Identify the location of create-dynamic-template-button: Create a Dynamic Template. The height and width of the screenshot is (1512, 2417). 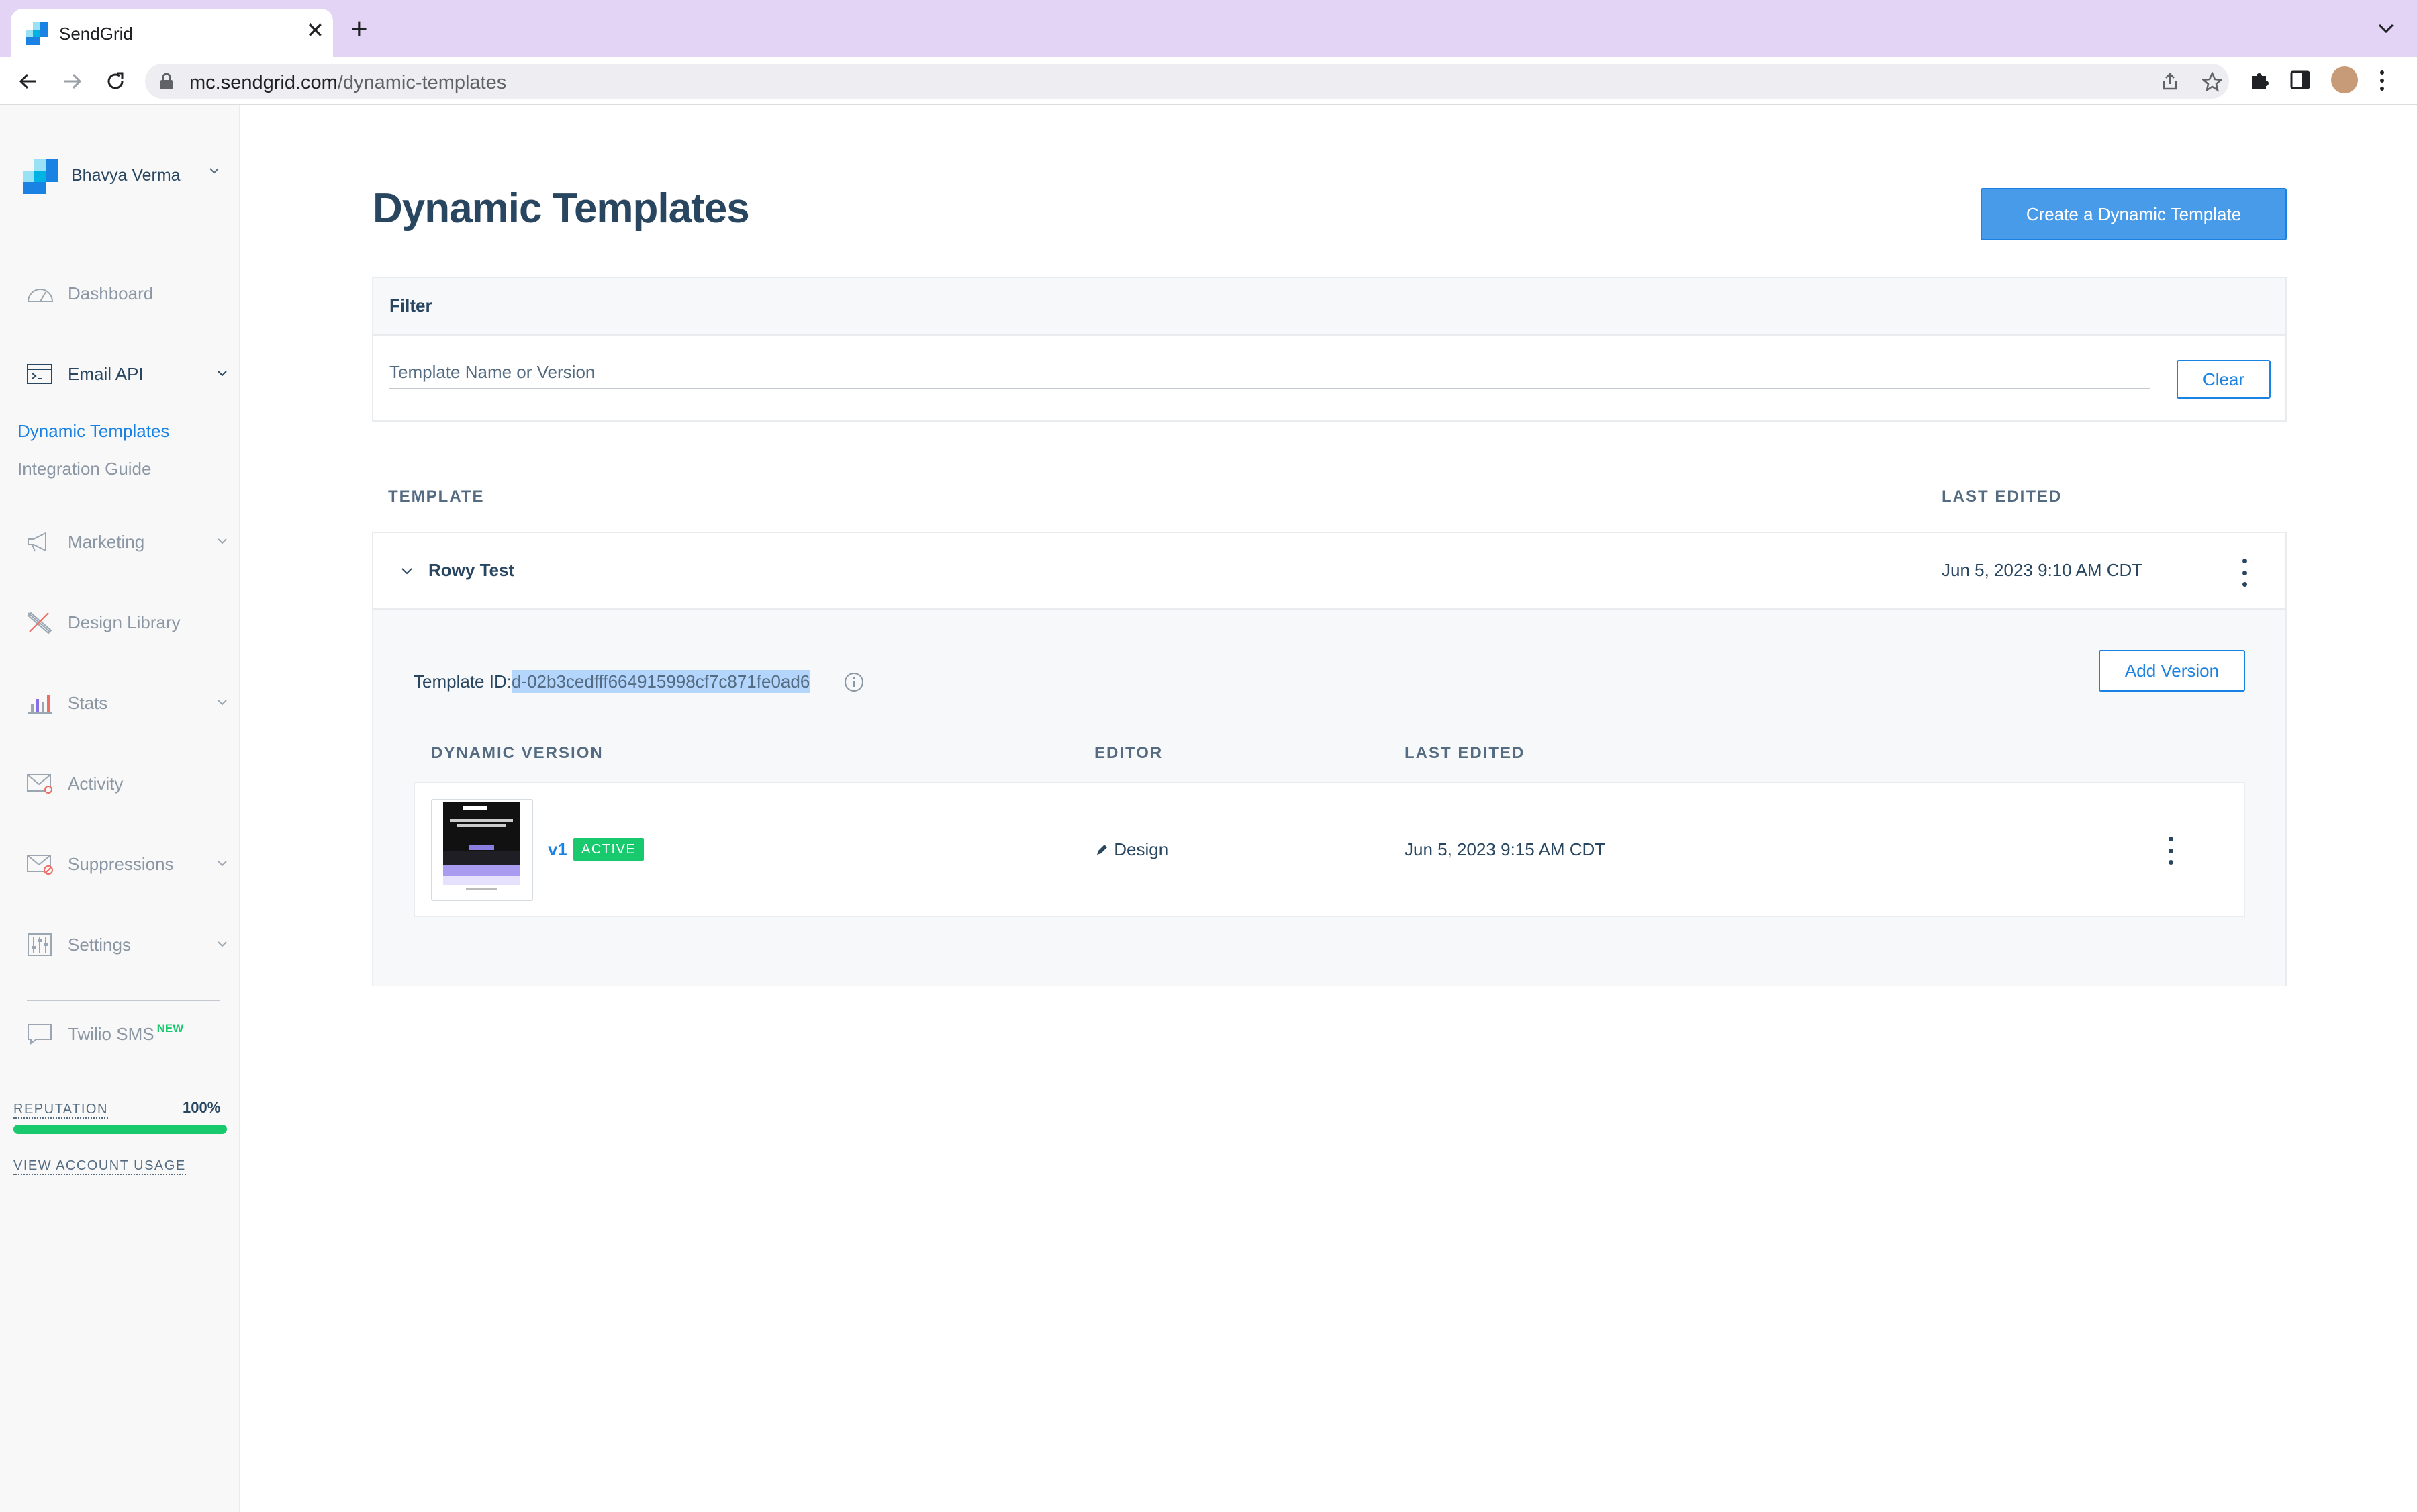
(2134, 214).